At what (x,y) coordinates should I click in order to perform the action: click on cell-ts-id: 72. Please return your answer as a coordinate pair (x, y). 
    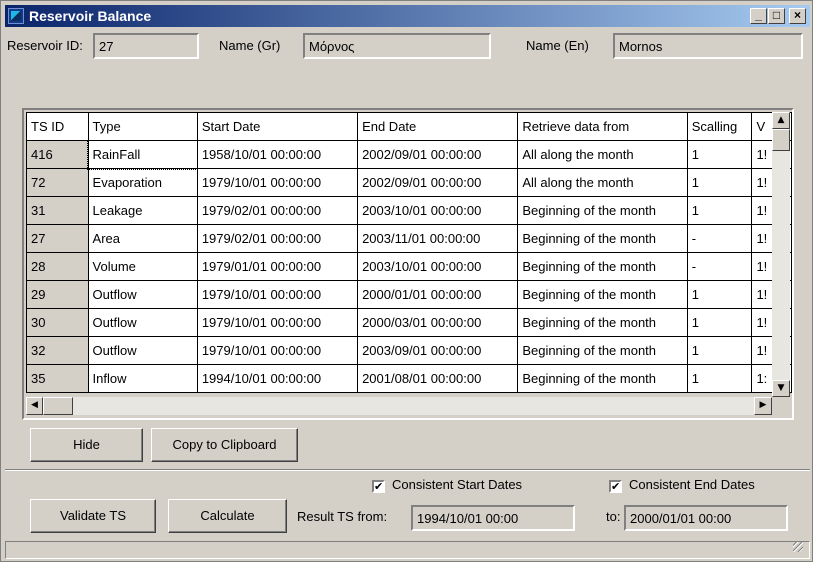
    Looking at the image, I should click on (57, 182).